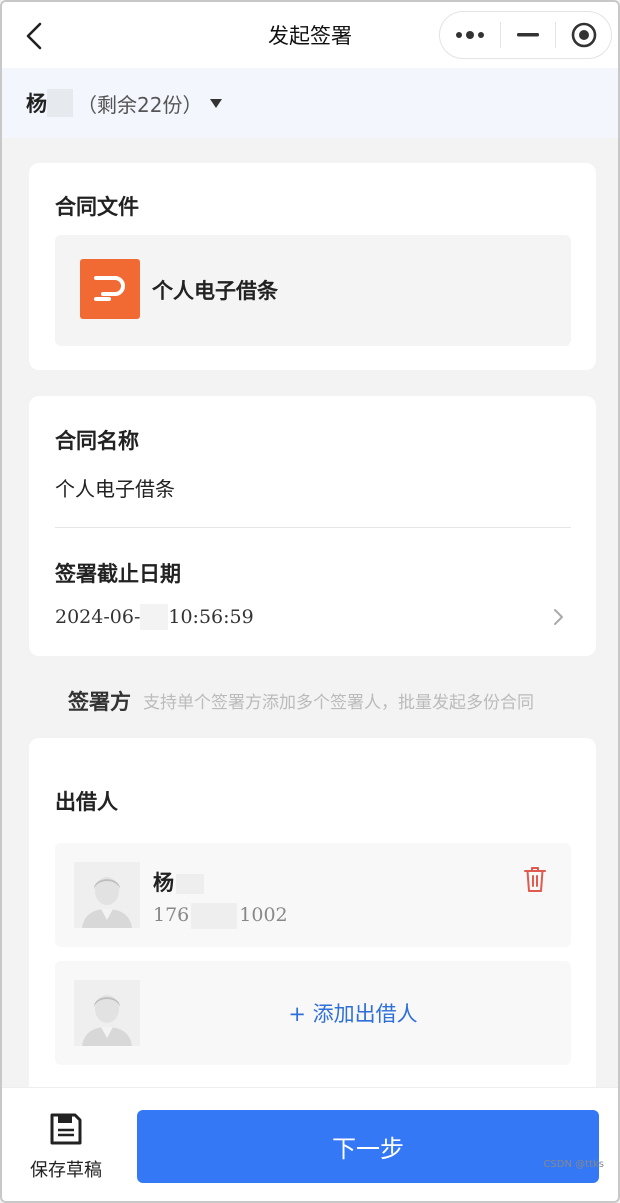 The image size is (620, 1203). I want to click on more-dots-icon, so click(470, 35).